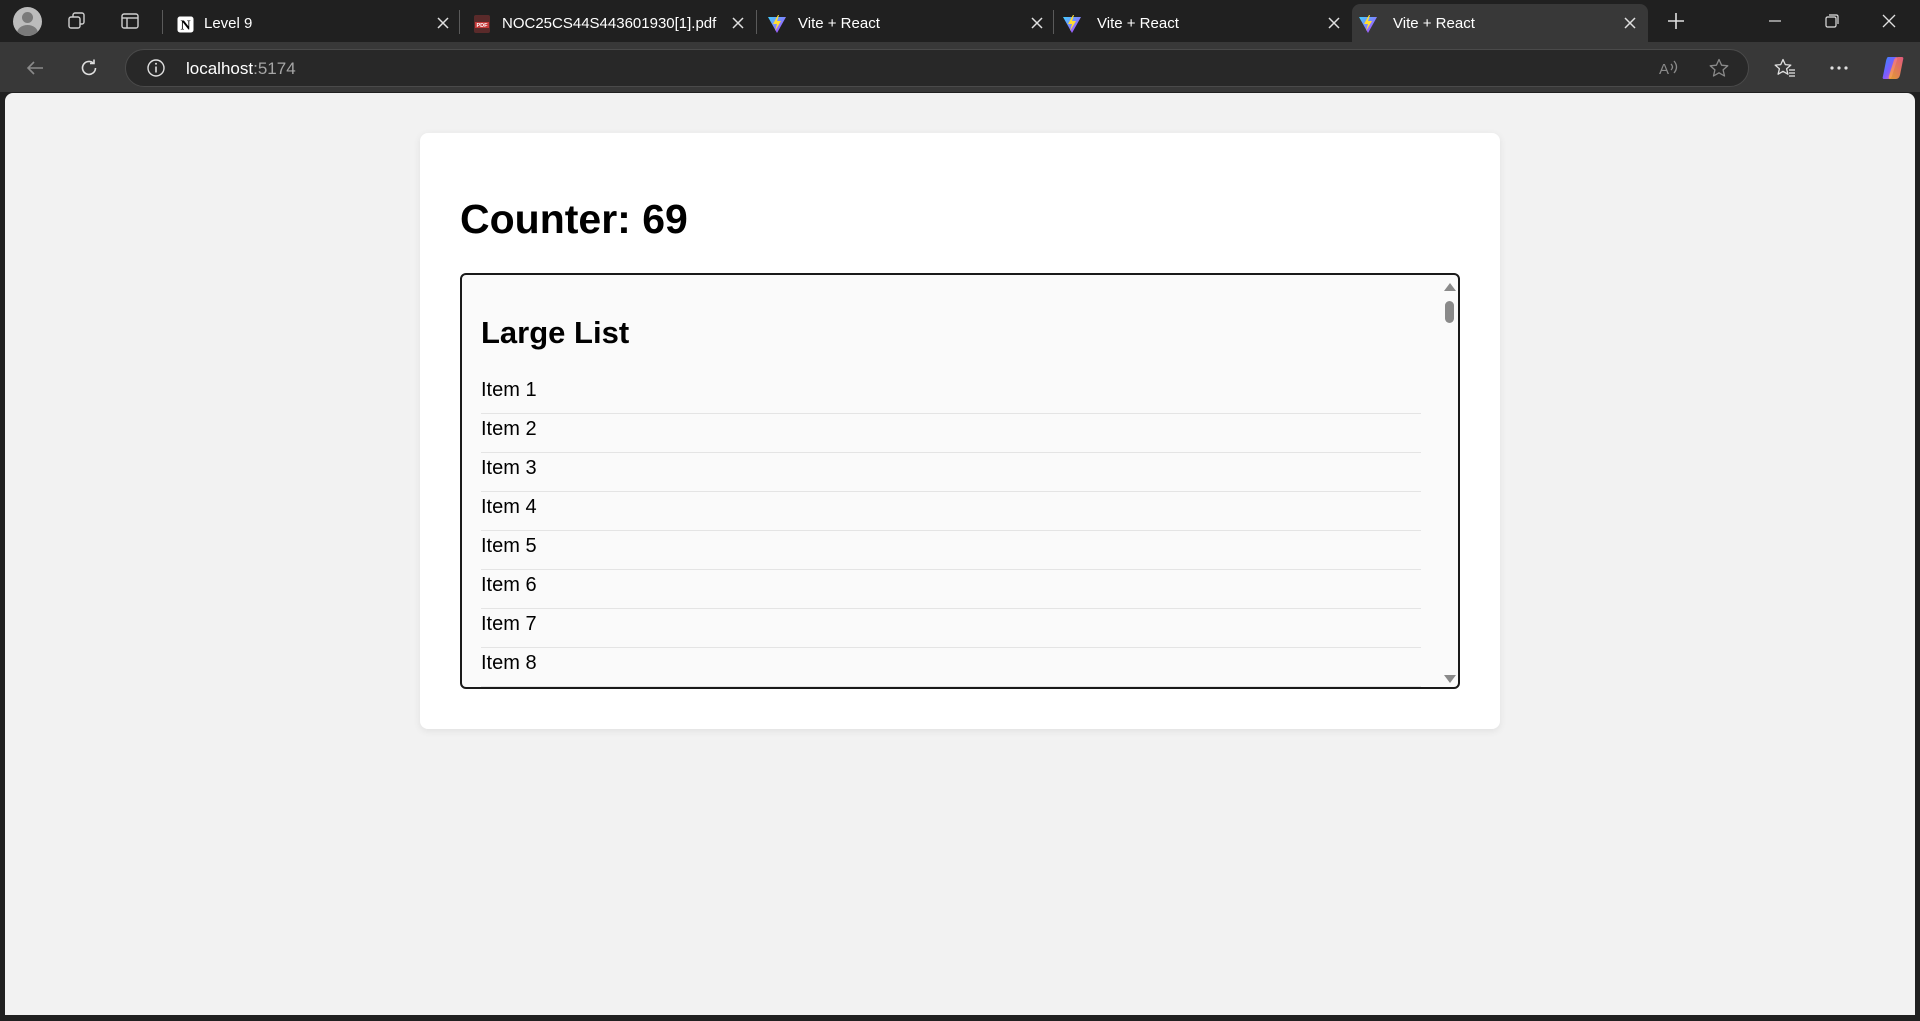  I want to click on list-item: Item 4, so click(951, 511).